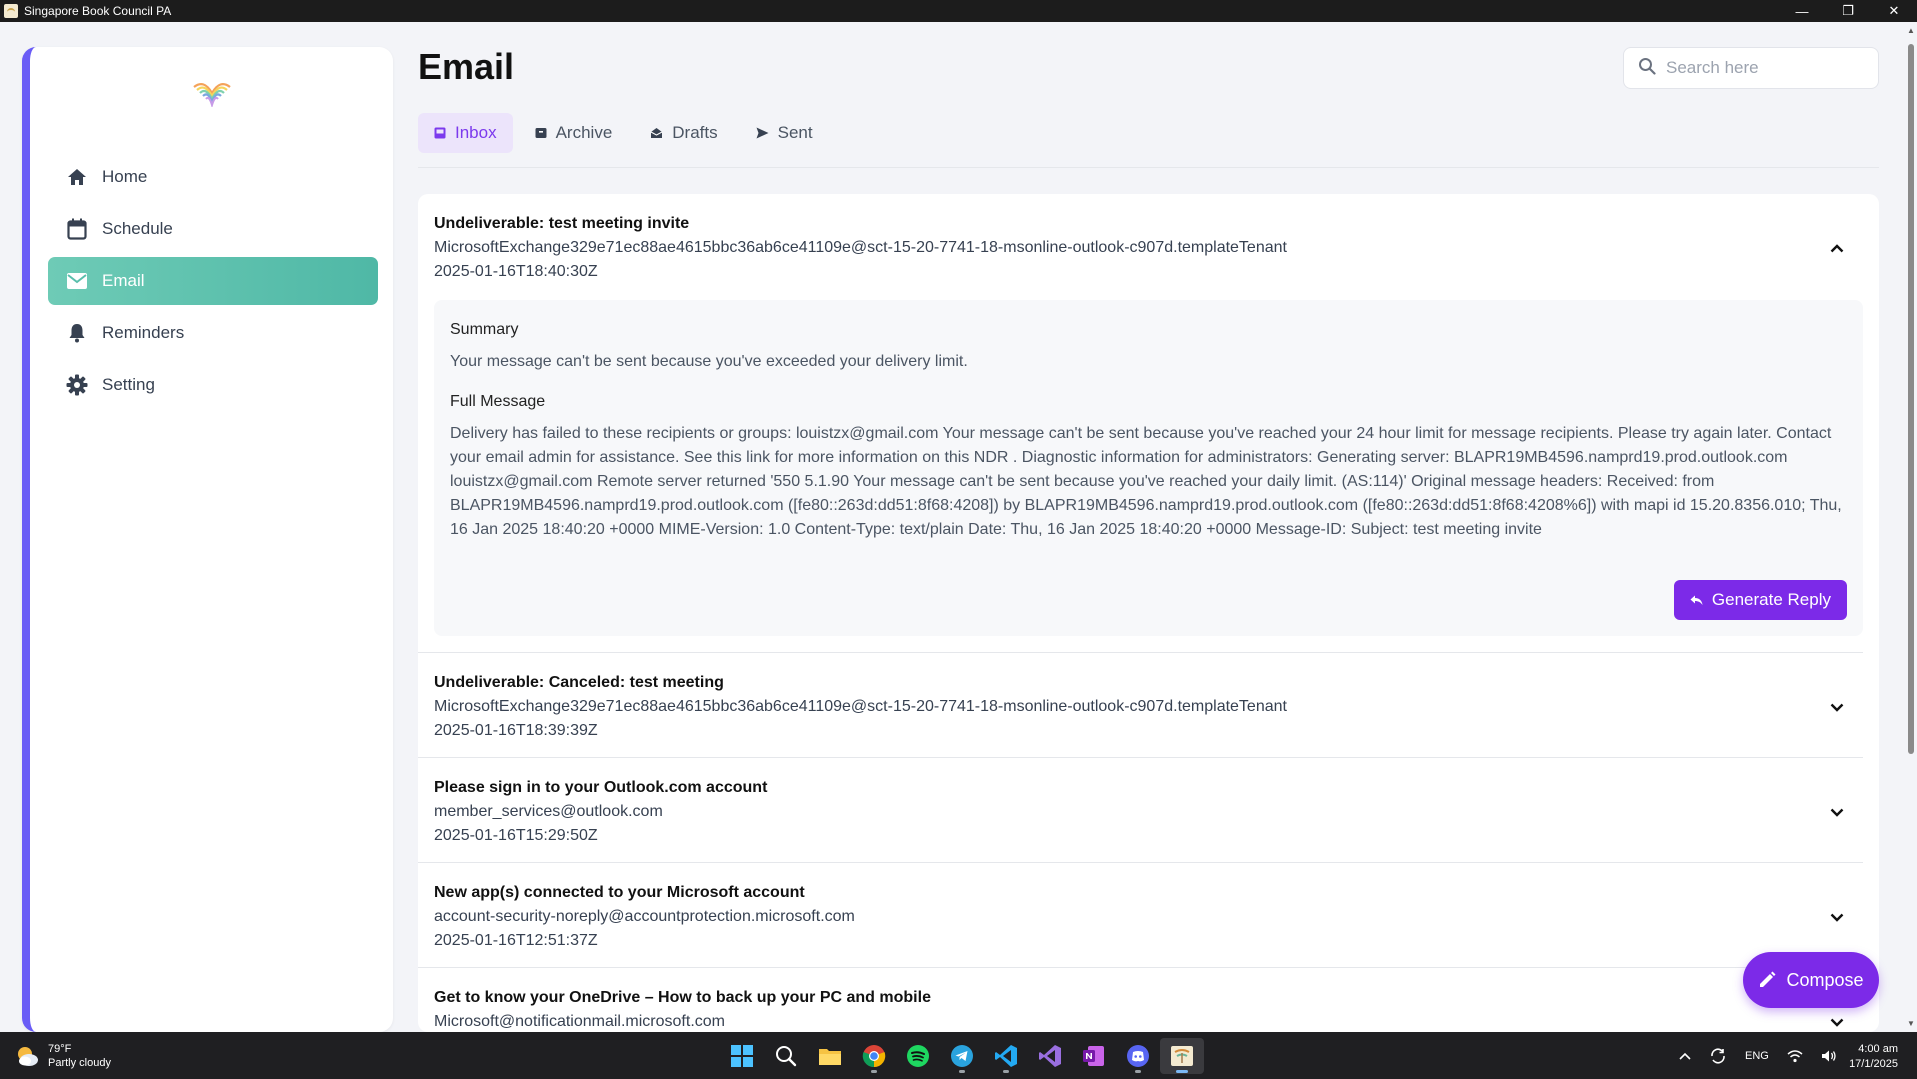  What do you see at coordinates (830, 1056) in the screenshot?
I see `file-explorer-icon` at bounding box center [830, 1056].